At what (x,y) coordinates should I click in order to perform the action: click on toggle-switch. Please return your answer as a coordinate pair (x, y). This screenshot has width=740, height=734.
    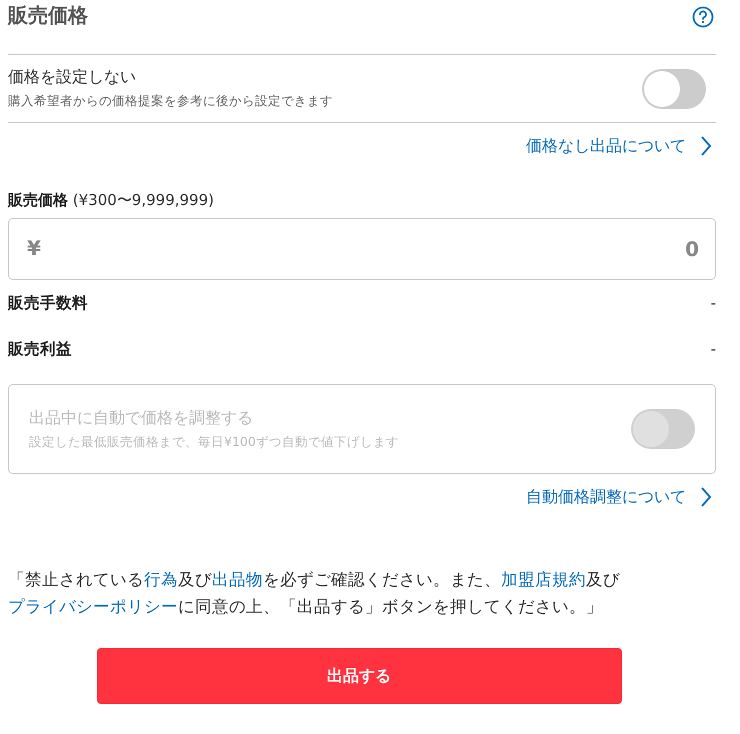
    Looking at the image, I should click on (674, 88).